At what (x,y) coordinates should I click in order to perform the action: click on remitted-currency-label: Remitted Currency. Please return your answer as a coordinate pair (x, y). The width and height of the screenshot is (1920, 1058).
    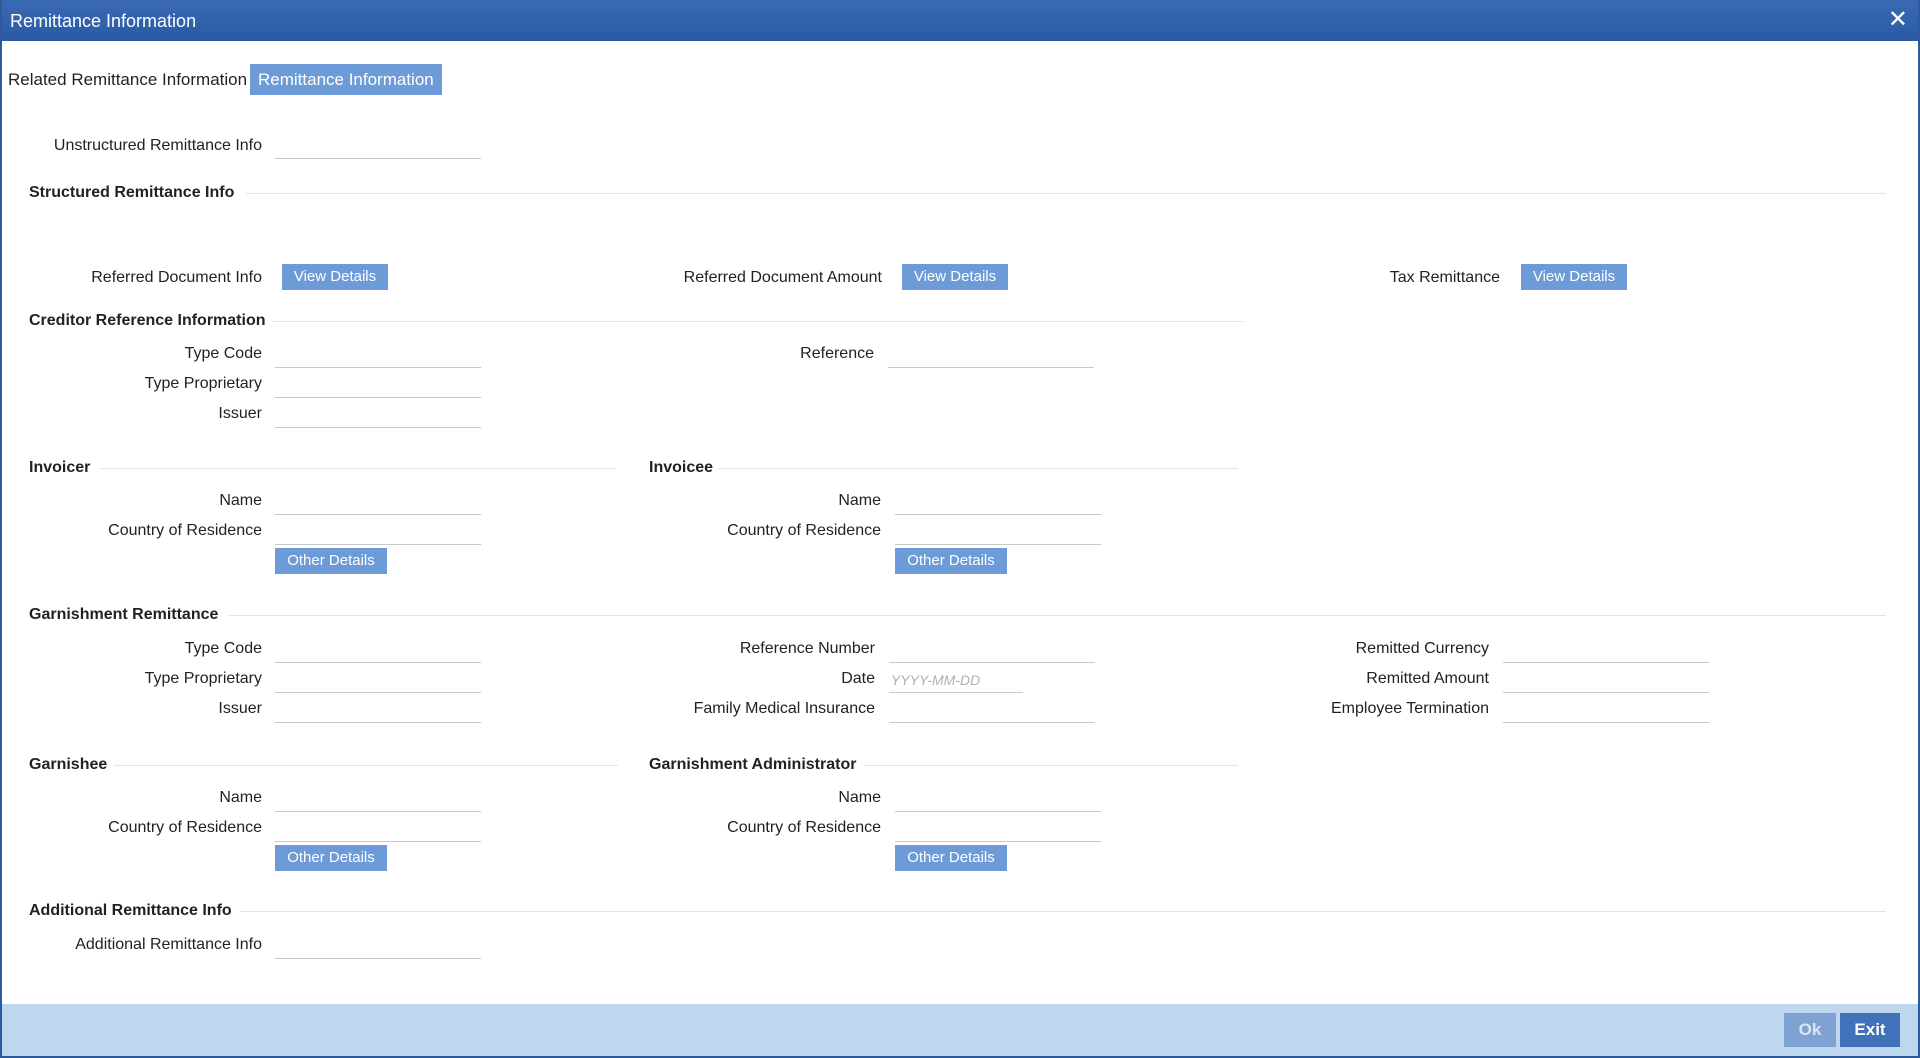
    Looking at the image, I should click on (1422, 648).